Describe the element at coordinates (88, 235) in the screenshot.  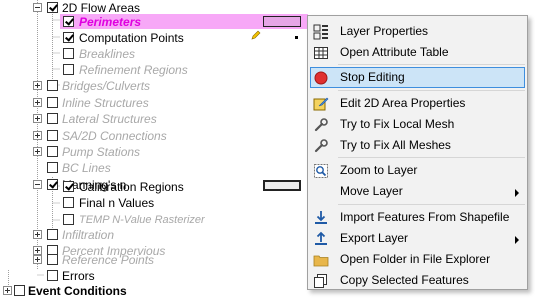
I see `tree-item-label: Infiltration` at that location.